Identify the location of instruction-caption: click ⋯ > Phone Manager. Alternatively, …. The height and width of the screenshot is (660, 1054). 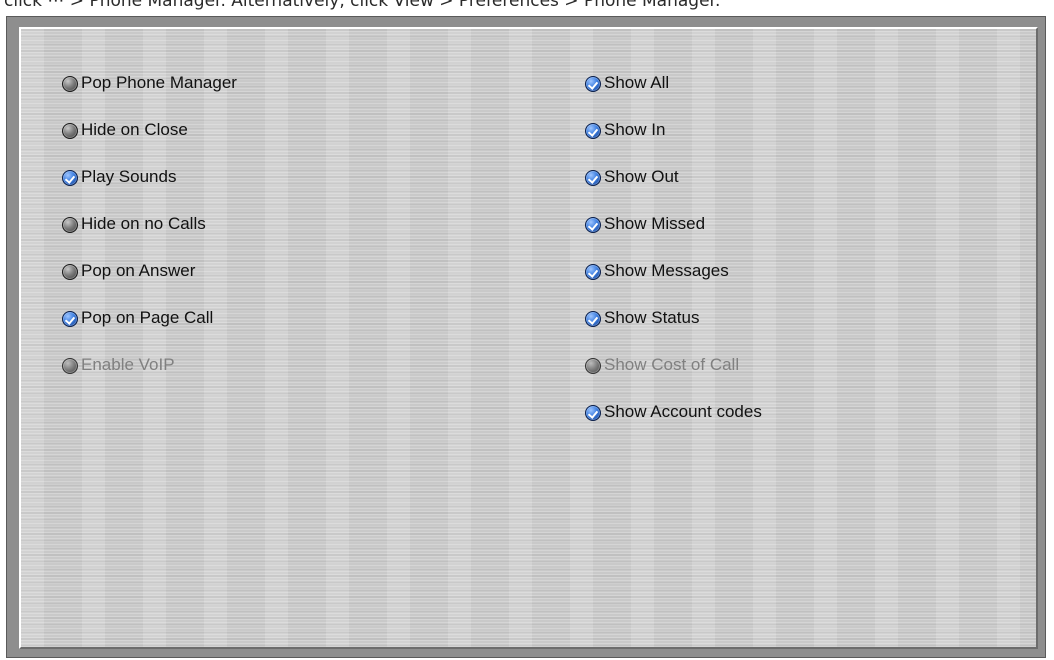
(362, 5).